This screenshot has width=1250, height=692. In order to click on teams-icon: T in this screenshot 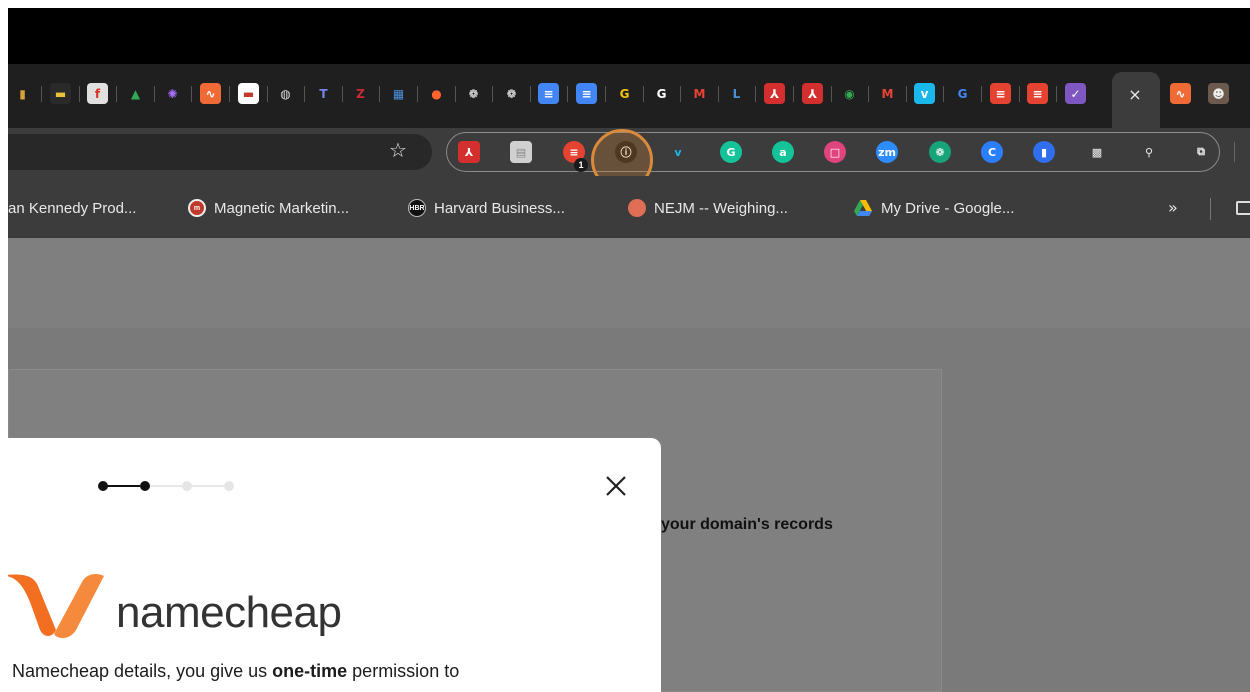, I will do `click(323, 93)`.